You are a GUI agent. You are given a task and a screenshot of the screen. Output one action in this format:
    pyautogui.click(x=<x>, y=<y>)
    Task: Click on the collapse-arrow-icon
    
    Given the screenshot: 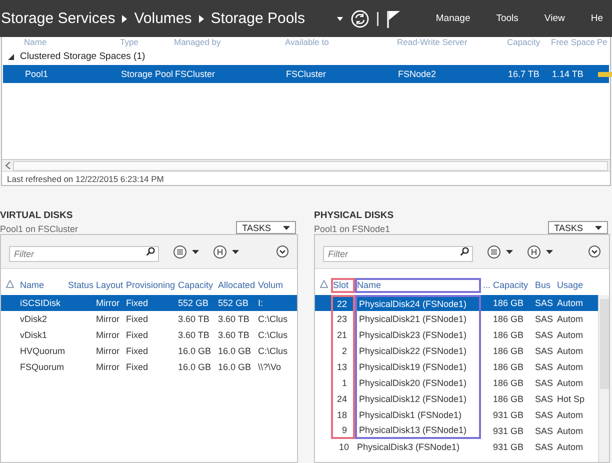 What is the action you would take?
    pyautogui.click(x=11, y=57)
    